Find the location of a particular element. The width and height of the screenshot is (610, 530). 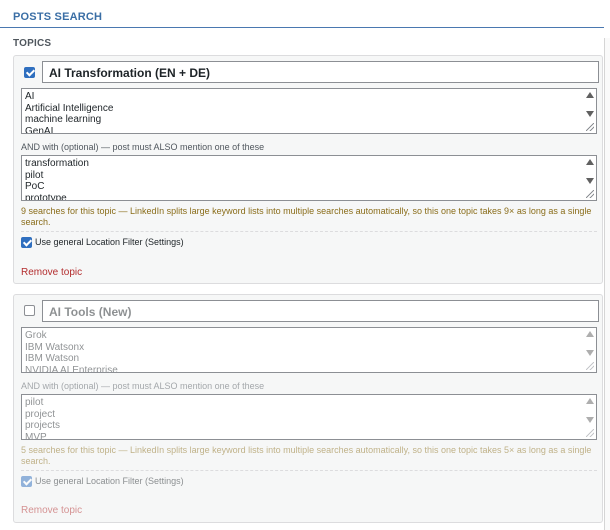

keyword-line: projects is located at coordinates (43, 425).